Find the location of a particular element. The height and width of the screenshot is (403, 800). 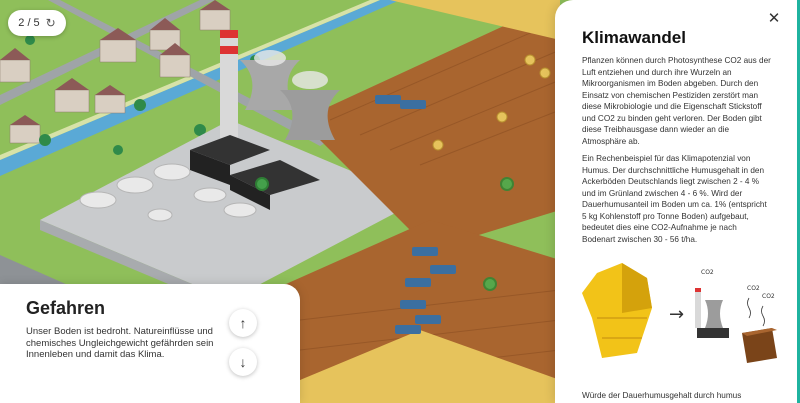

progress-indicator: 2 / 5 ↻ is located at coordinates (37, 23).